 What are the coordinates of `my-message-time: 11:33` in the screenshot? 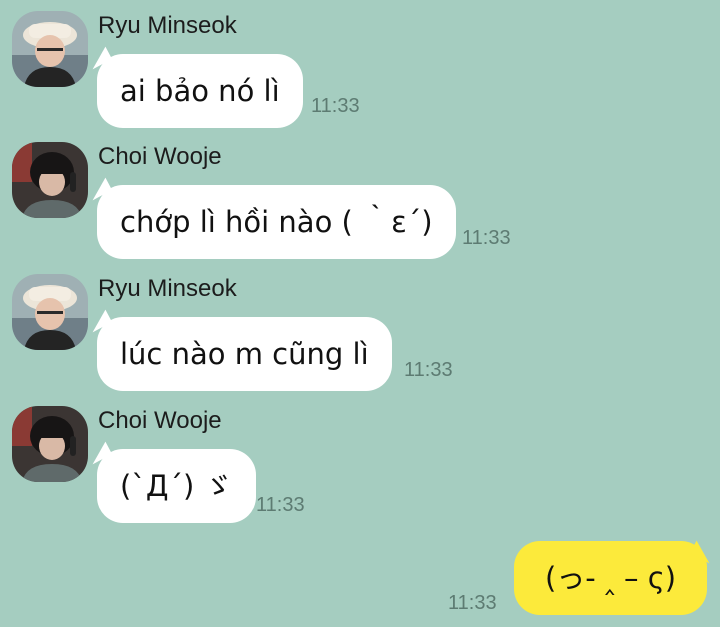 It's located at (472, 603).